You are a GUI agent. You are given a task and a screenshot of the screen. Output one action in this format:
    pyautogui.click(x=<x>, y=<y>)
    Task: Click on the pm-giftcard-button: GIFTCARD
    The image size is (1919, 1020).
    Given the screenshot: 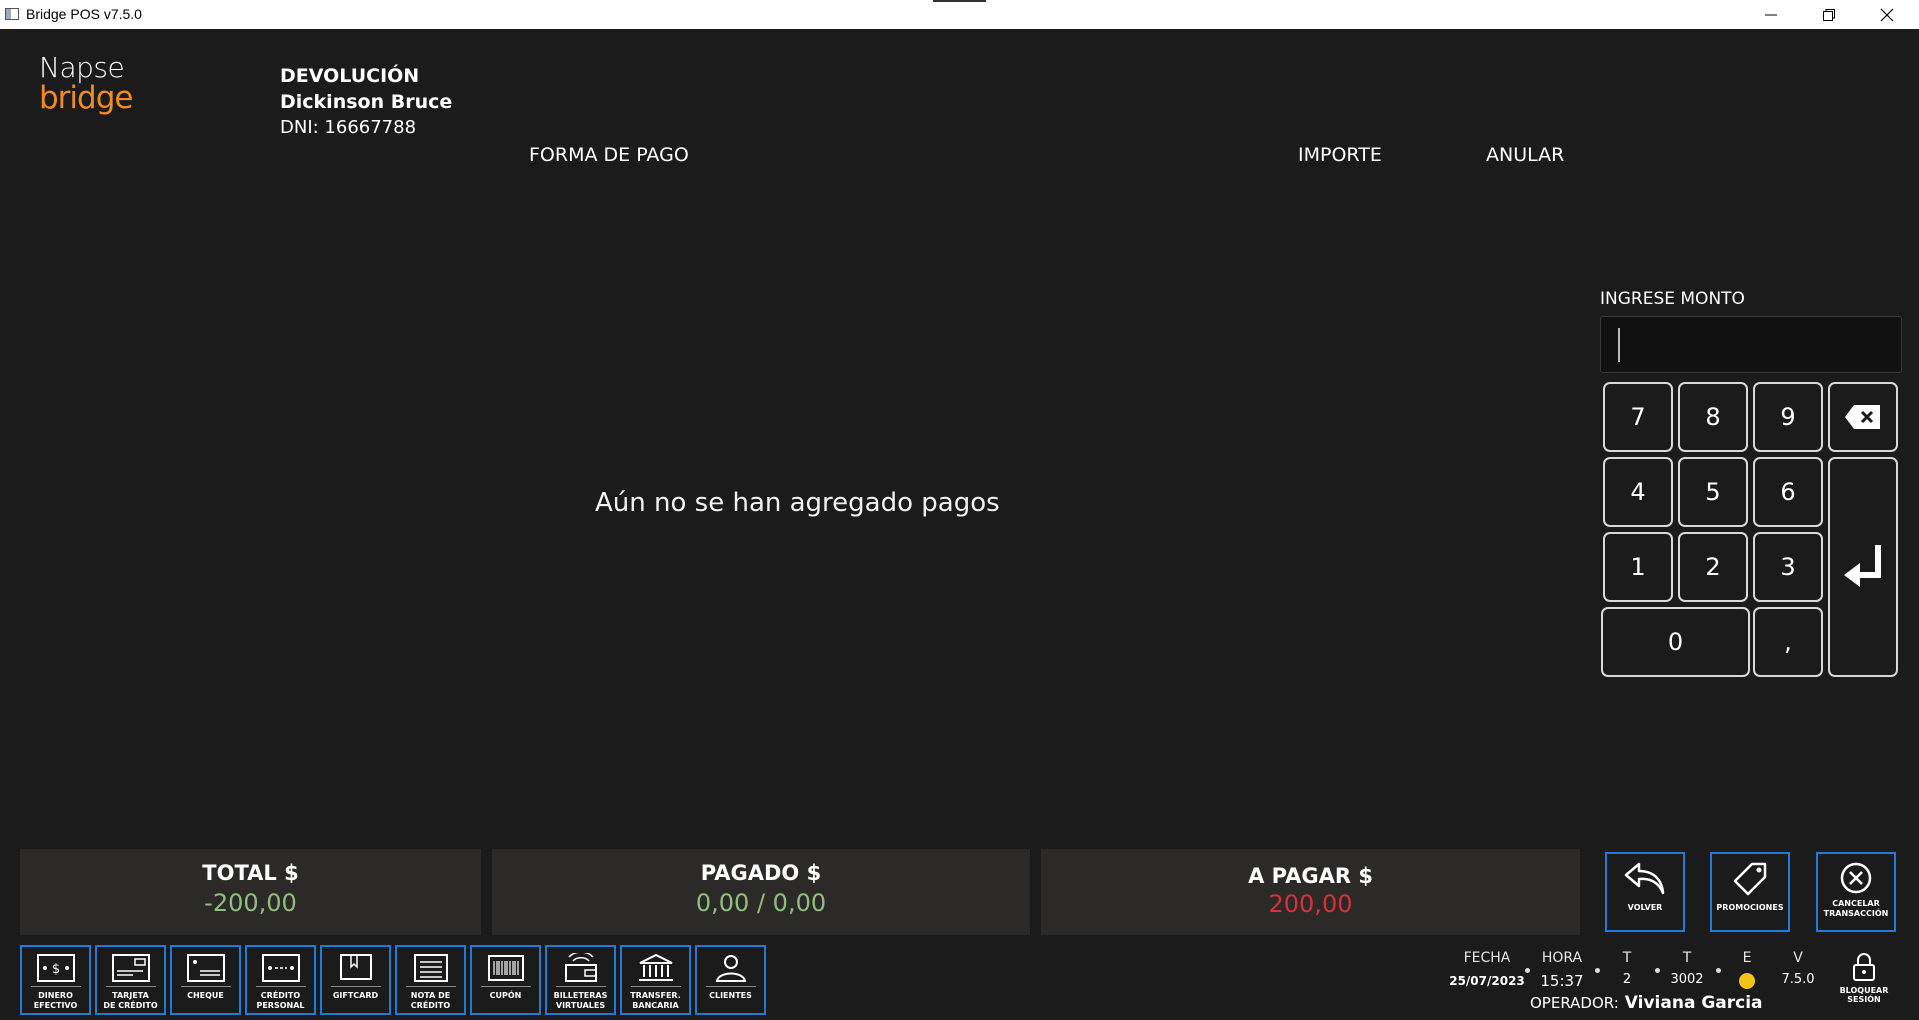 What is the action you would take?
    pyautogui.click(x=355, y=980)
    